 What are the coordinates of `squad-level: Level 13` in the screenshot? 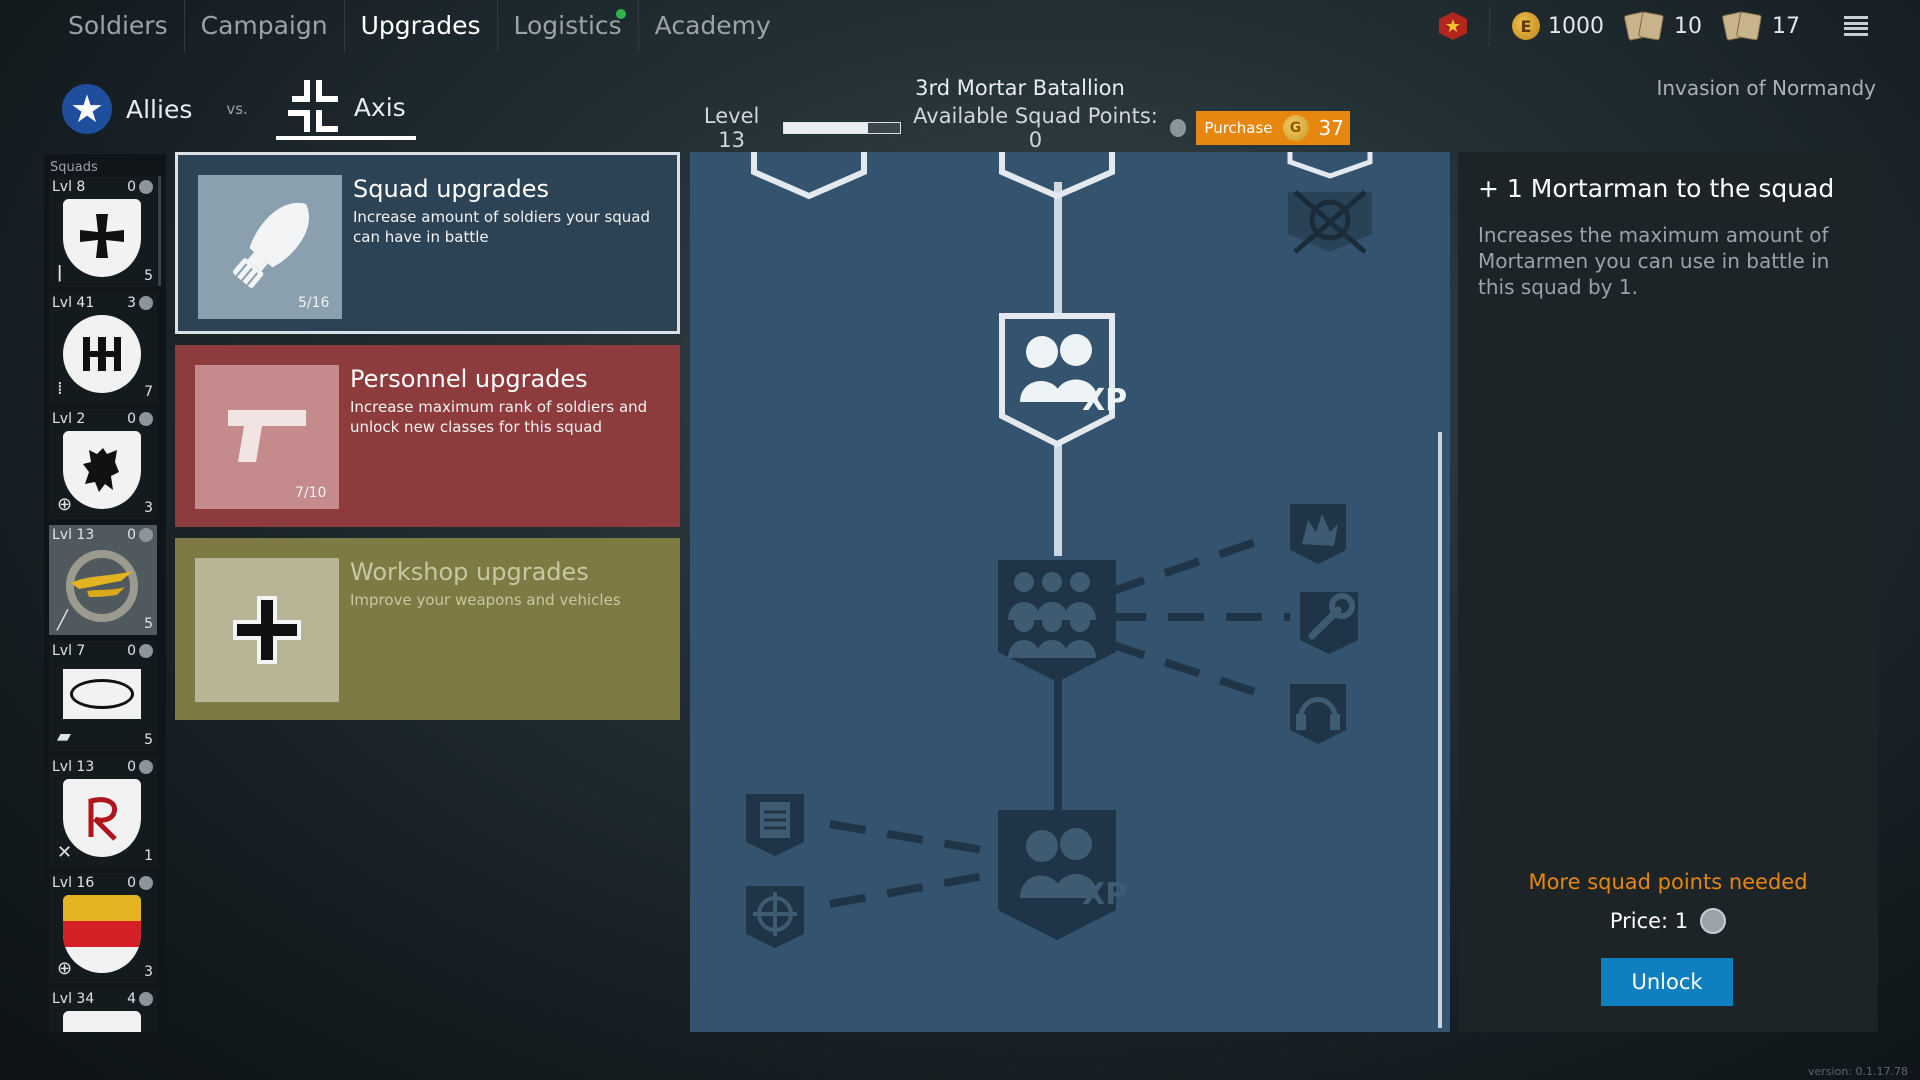 It's located at (731, 128).